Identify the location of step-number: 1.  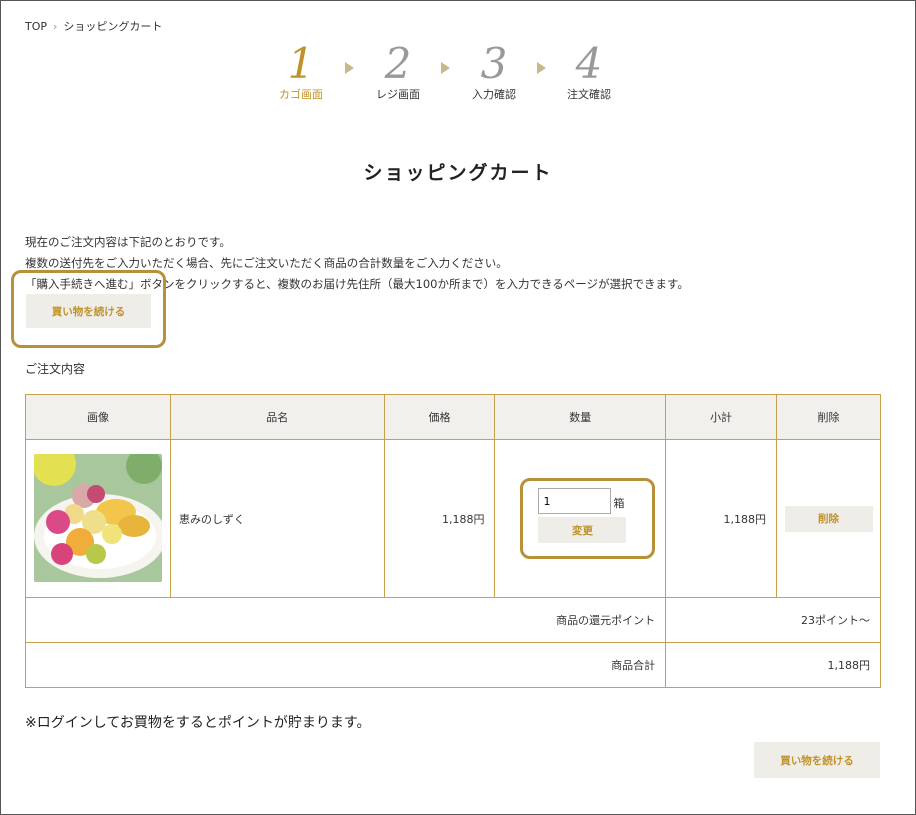
(301, 63).